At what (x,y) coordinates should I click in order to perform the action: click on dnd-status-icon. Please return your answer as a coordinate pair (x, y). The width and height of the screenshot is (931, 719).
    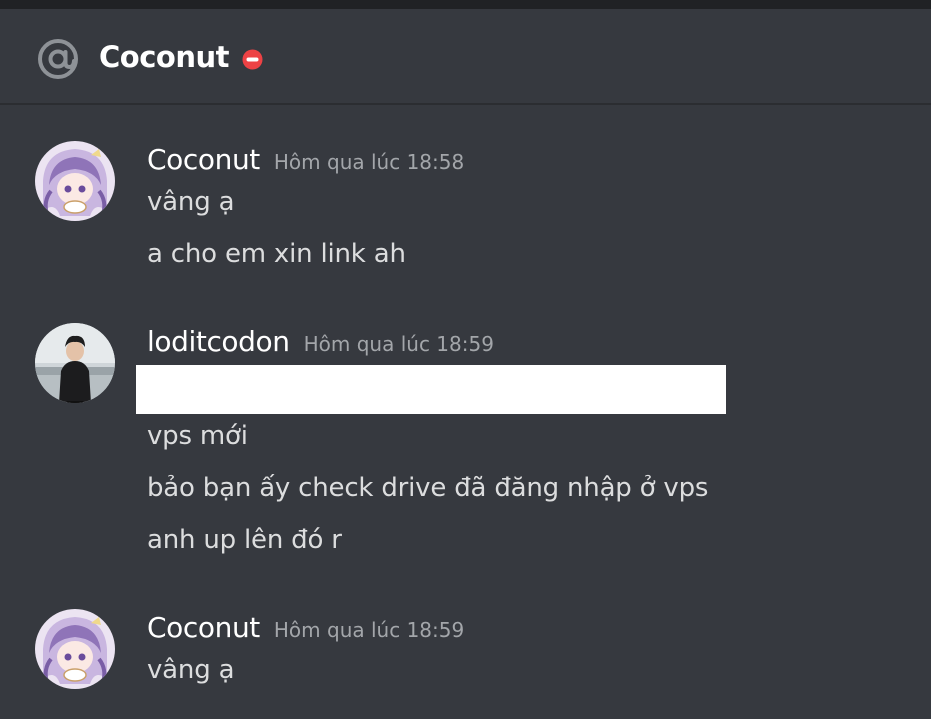
    Looking at the image, I should click on (252, 59).